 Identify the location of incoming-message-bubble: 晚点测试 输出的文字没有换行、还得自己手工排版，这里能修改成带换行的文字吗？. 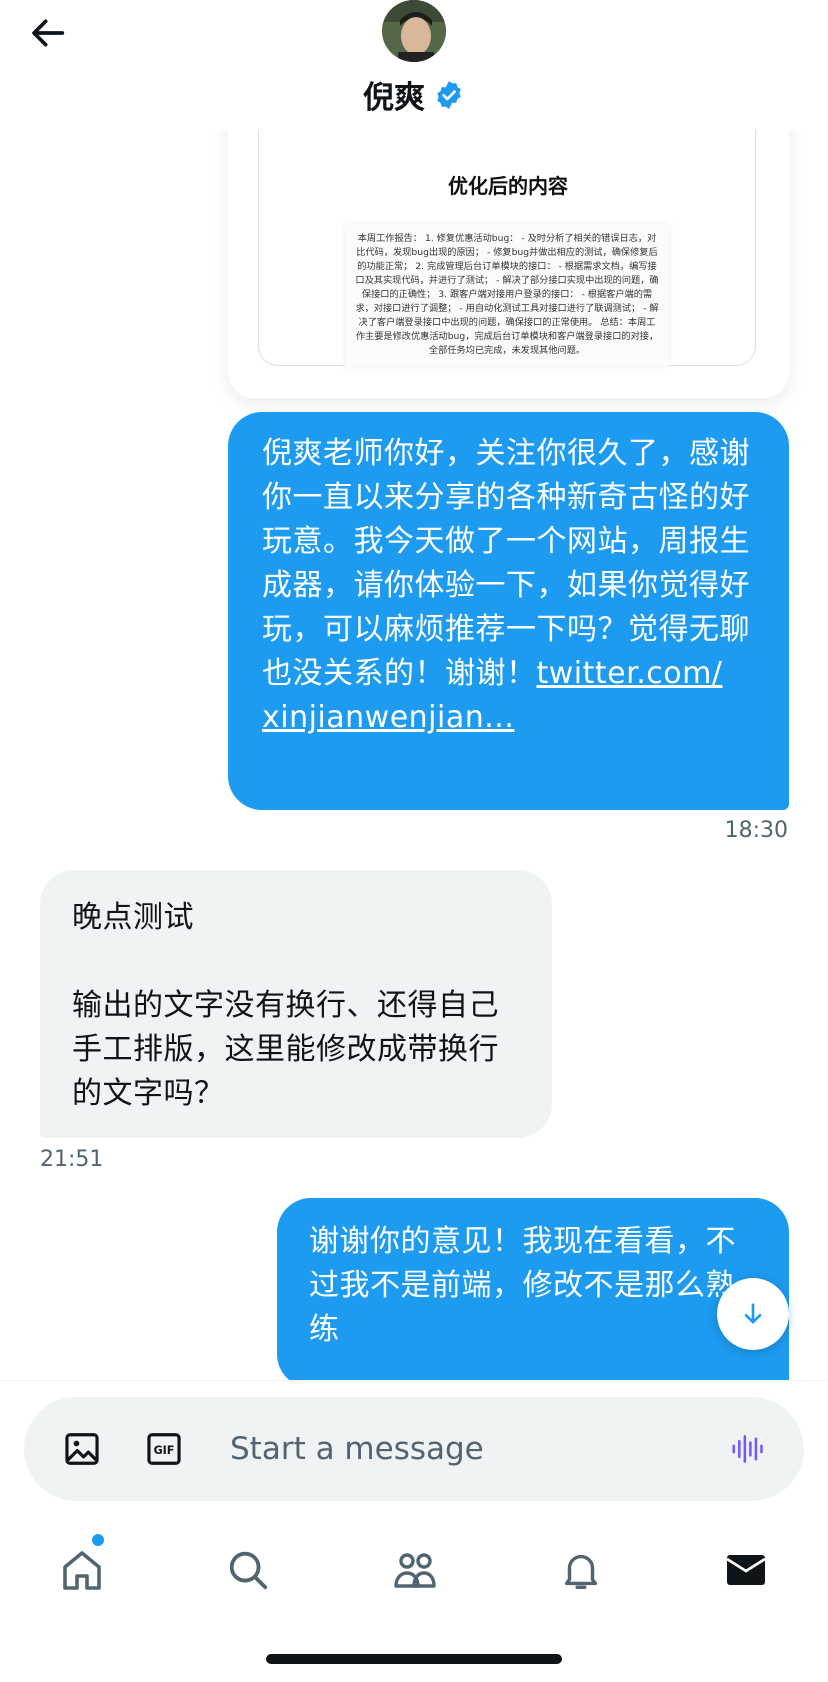
(296, 1004).